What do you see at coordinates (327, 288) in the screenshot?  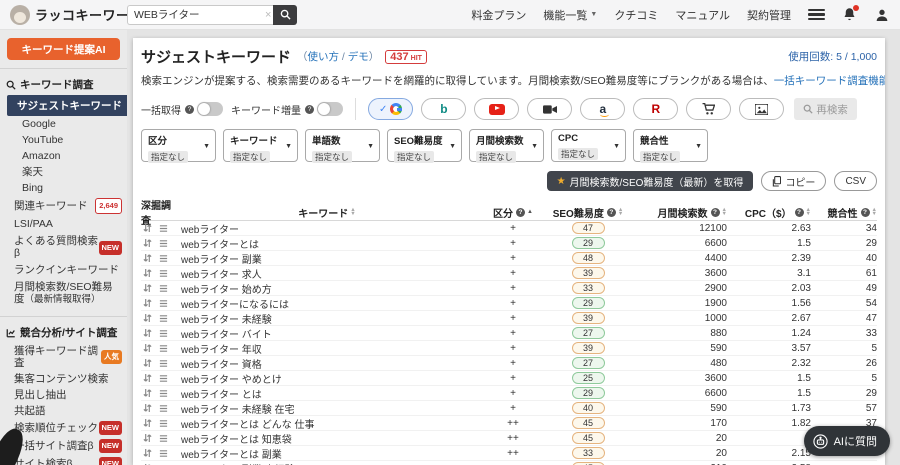 I see `keyword-cell: webライター 始め方` at bounding box center [327, 288].